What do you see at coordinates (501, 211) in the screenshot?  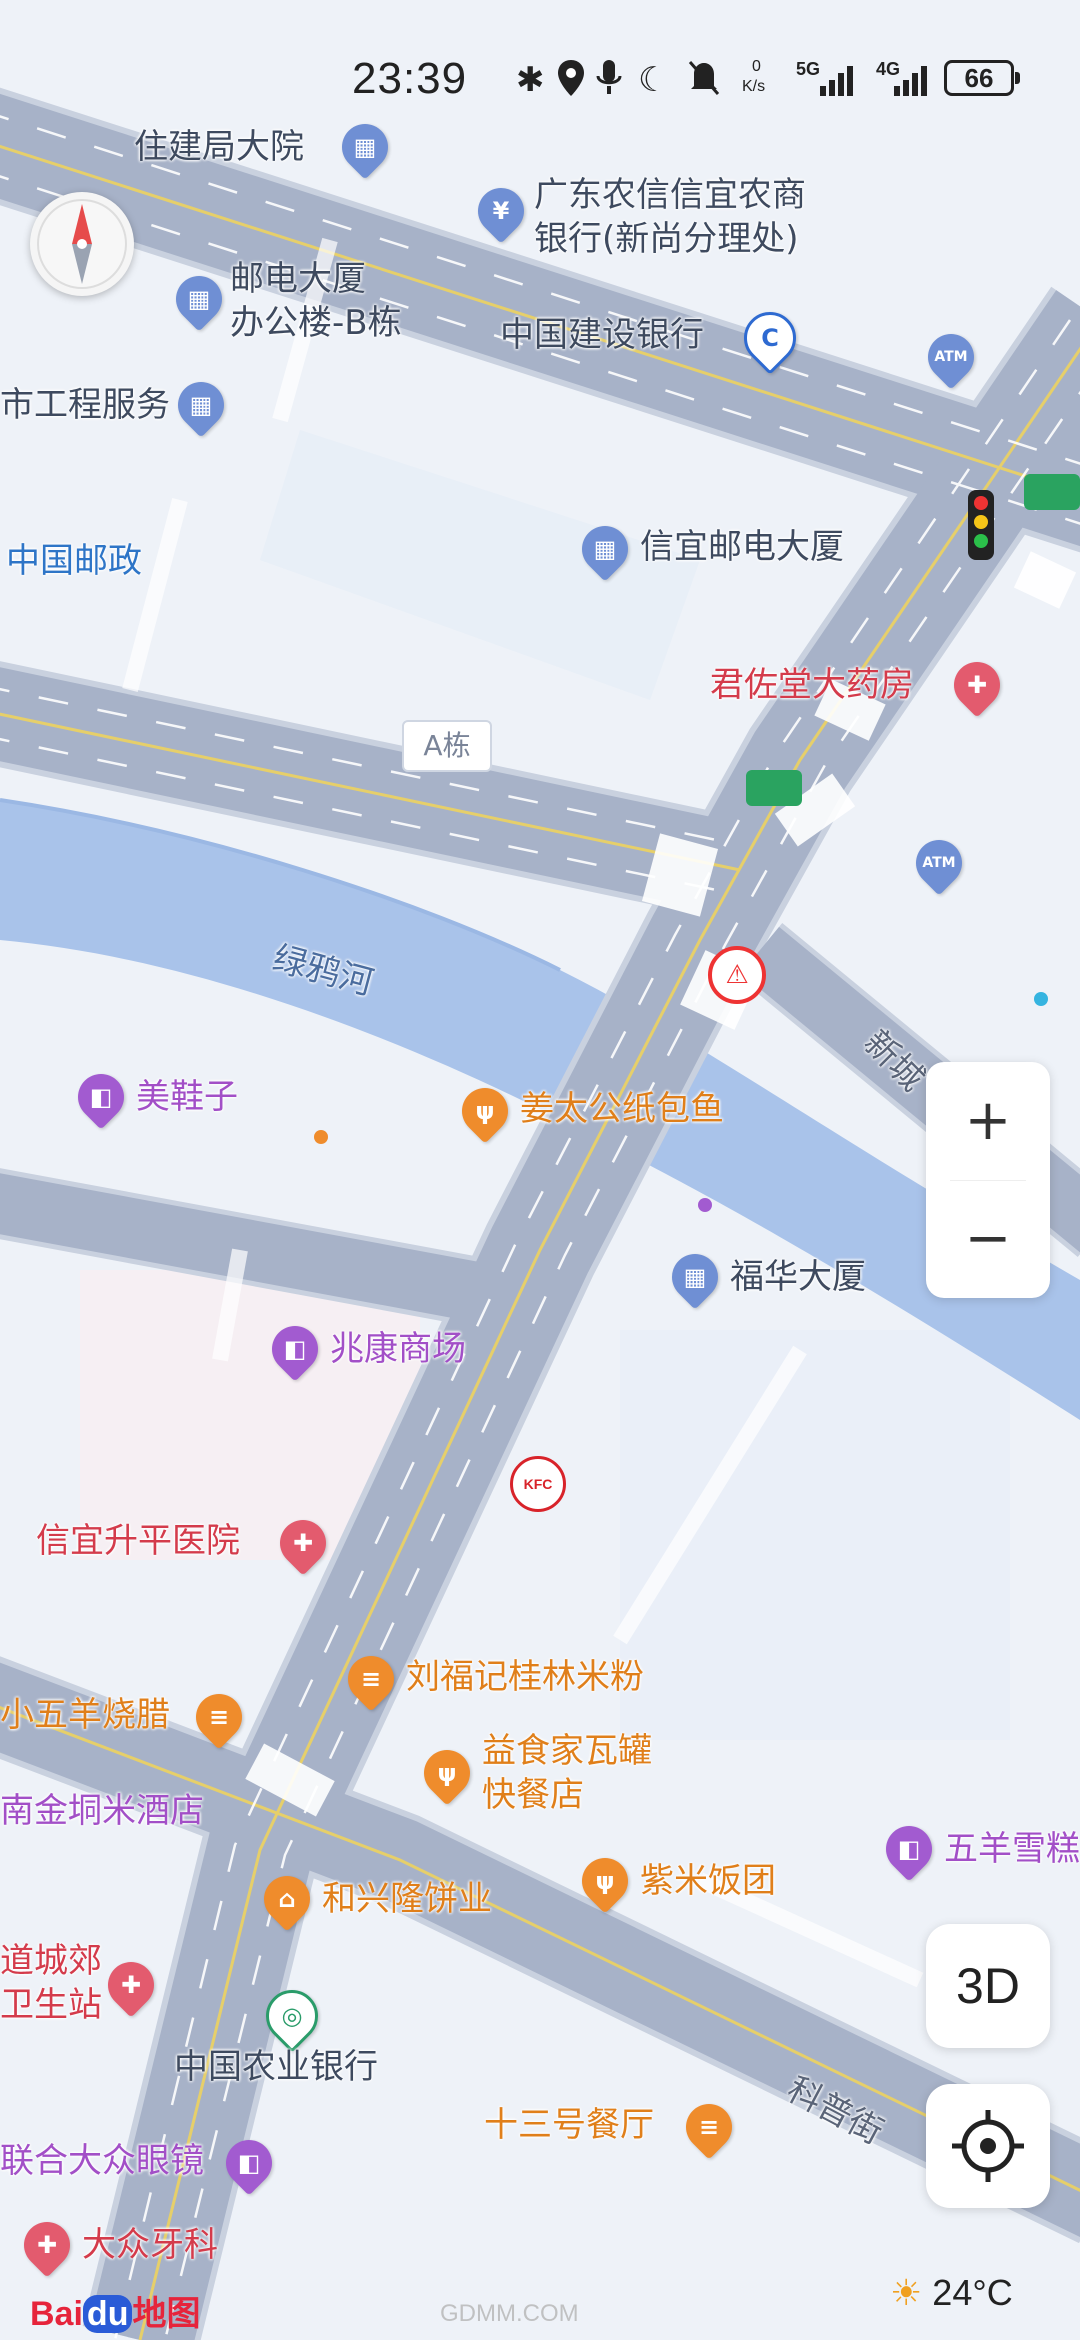 I see `bank-pin-icon: ¥` at bounding box center [501, 211].